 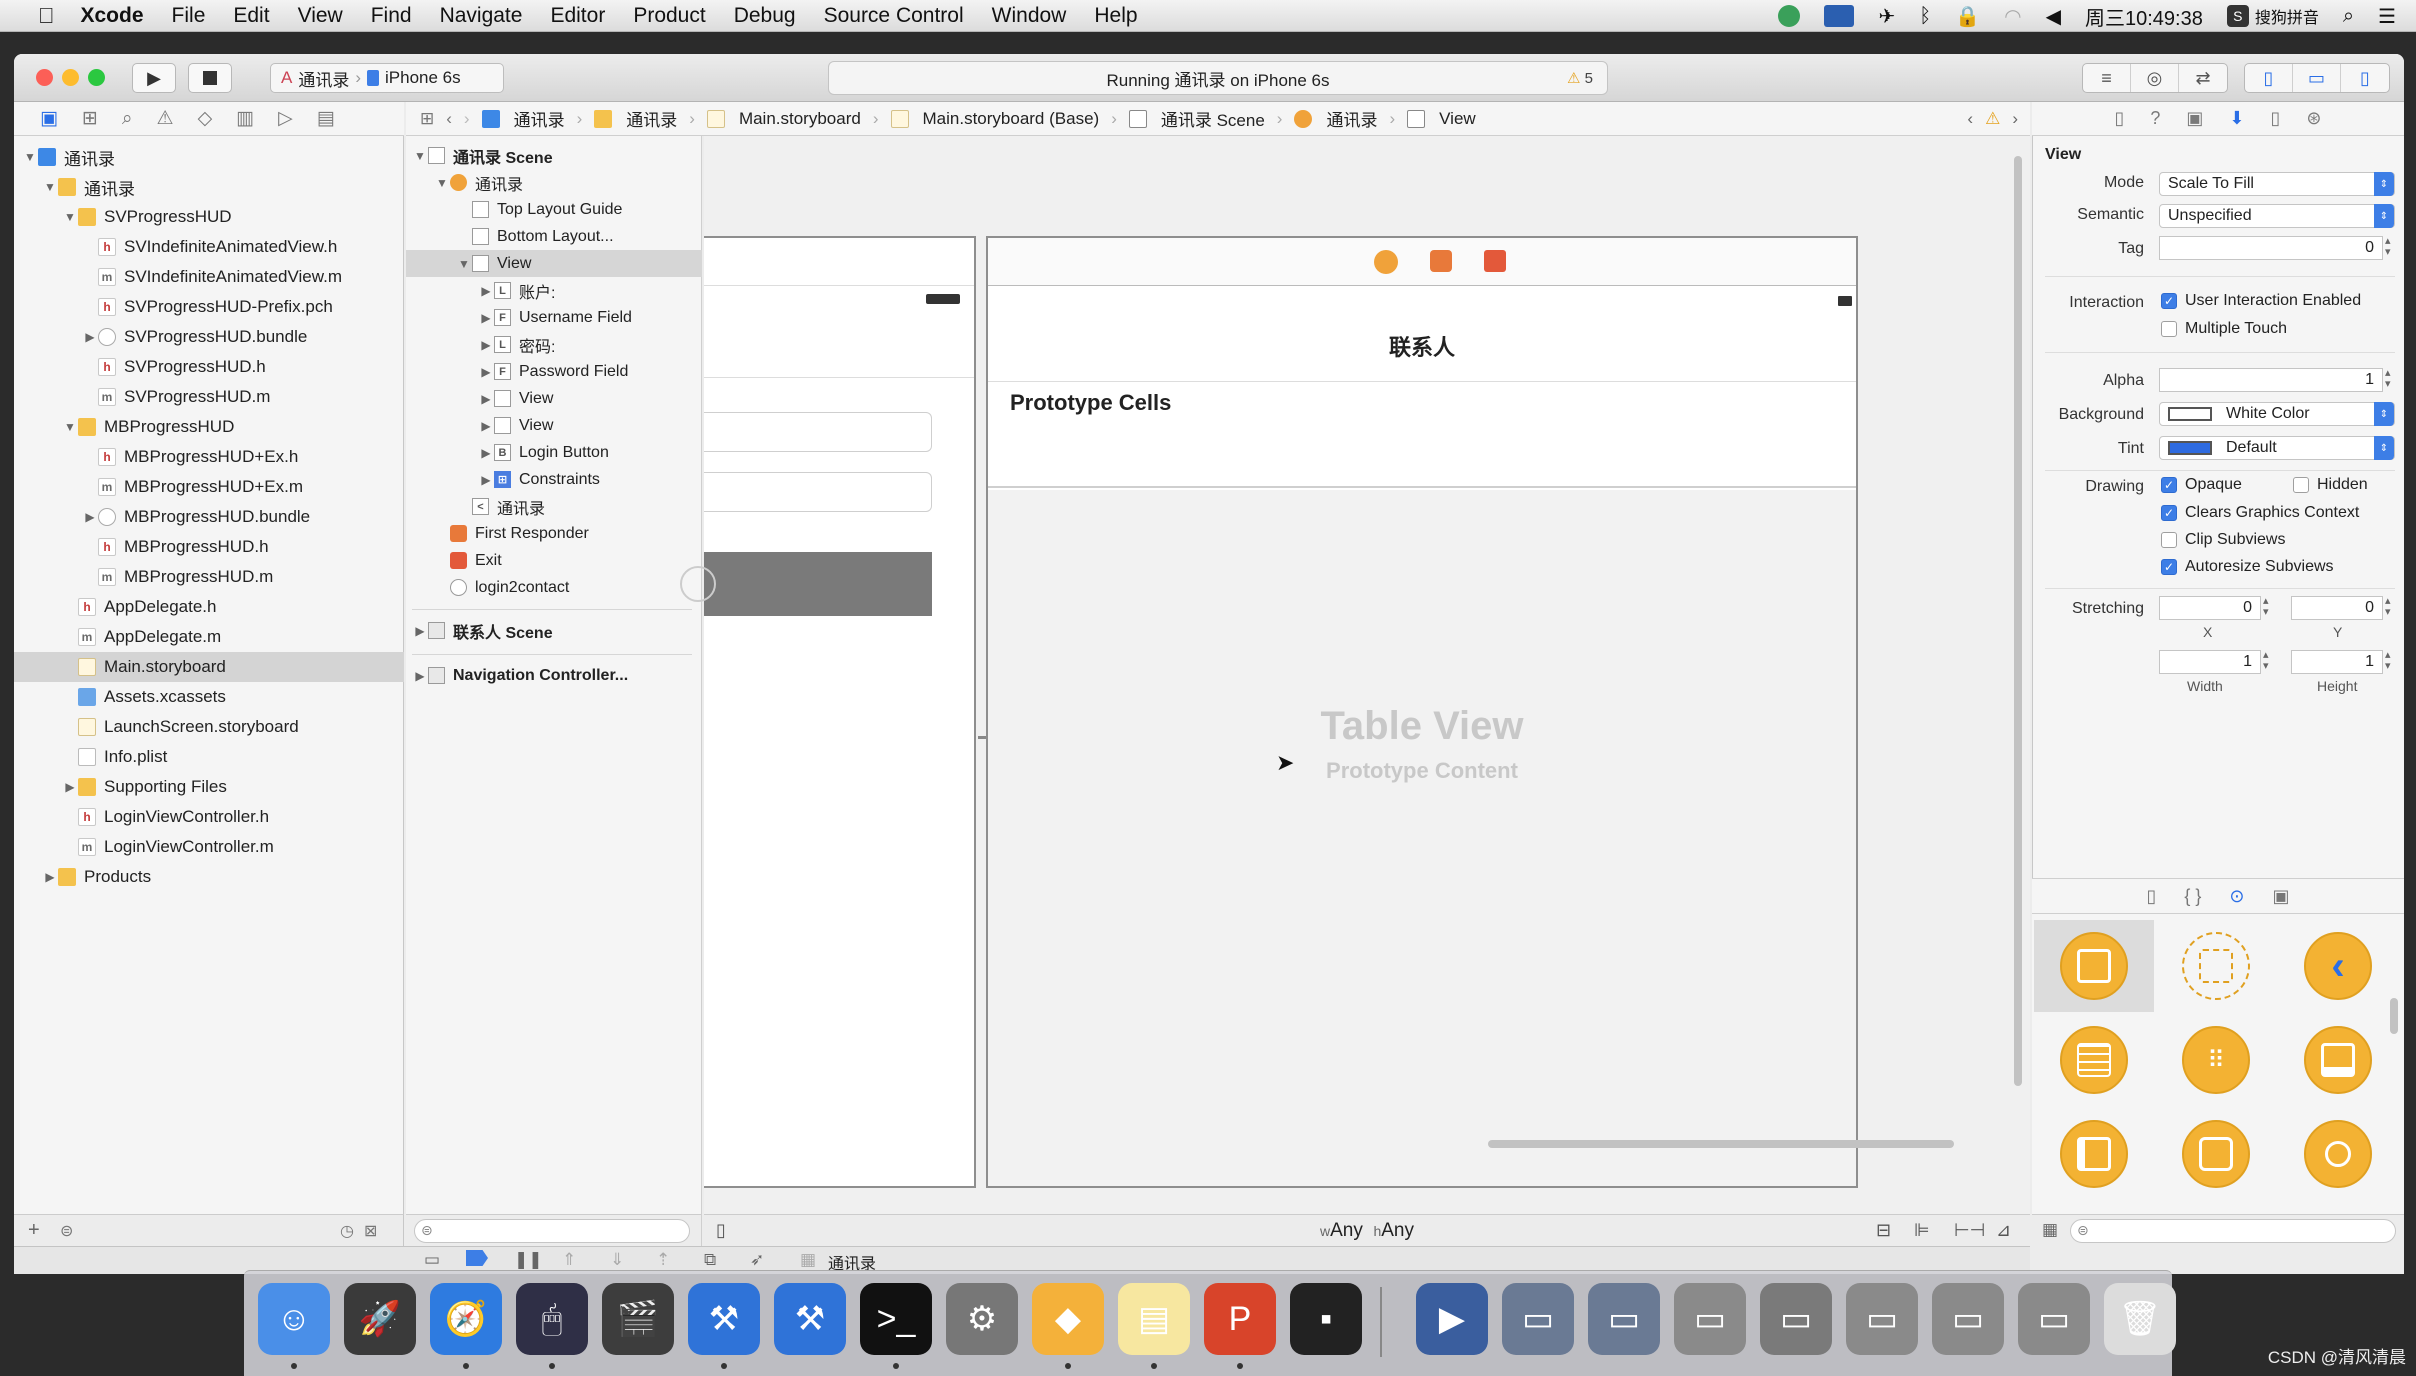 What do you see at coordinates (1422, 436) in the screenshot?
I see `prototype-cells-section: Prototype Cells` at bounding box center [1422, 436].